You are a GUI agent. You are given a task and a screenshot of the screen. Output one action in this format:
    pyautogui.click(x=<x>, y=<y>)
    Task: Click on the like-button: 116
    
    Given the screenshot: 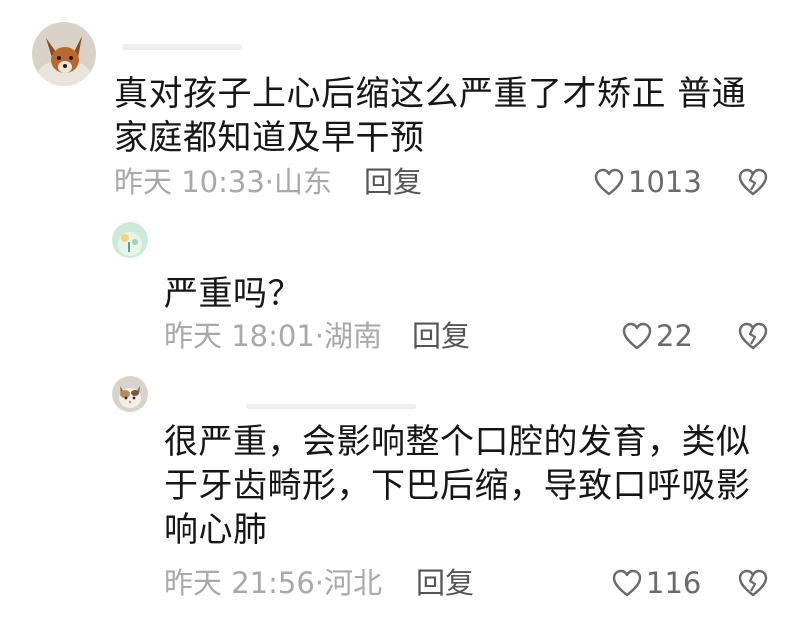 What is the action you would take?
    pyautogui.click(x=656, y=583)
    